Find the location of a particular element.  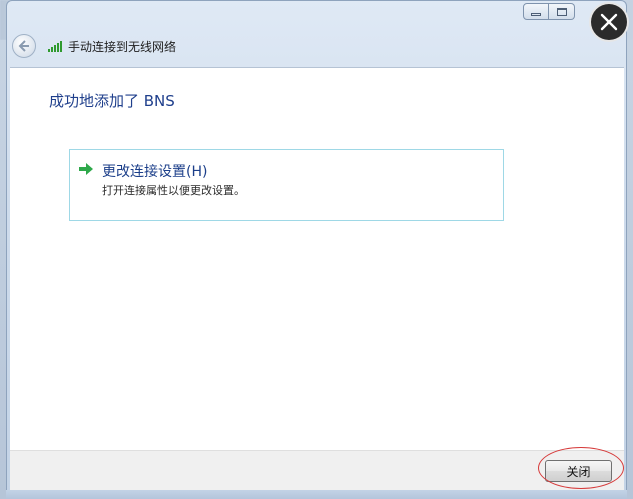

maximize-button is located at coordinates (562, 11).